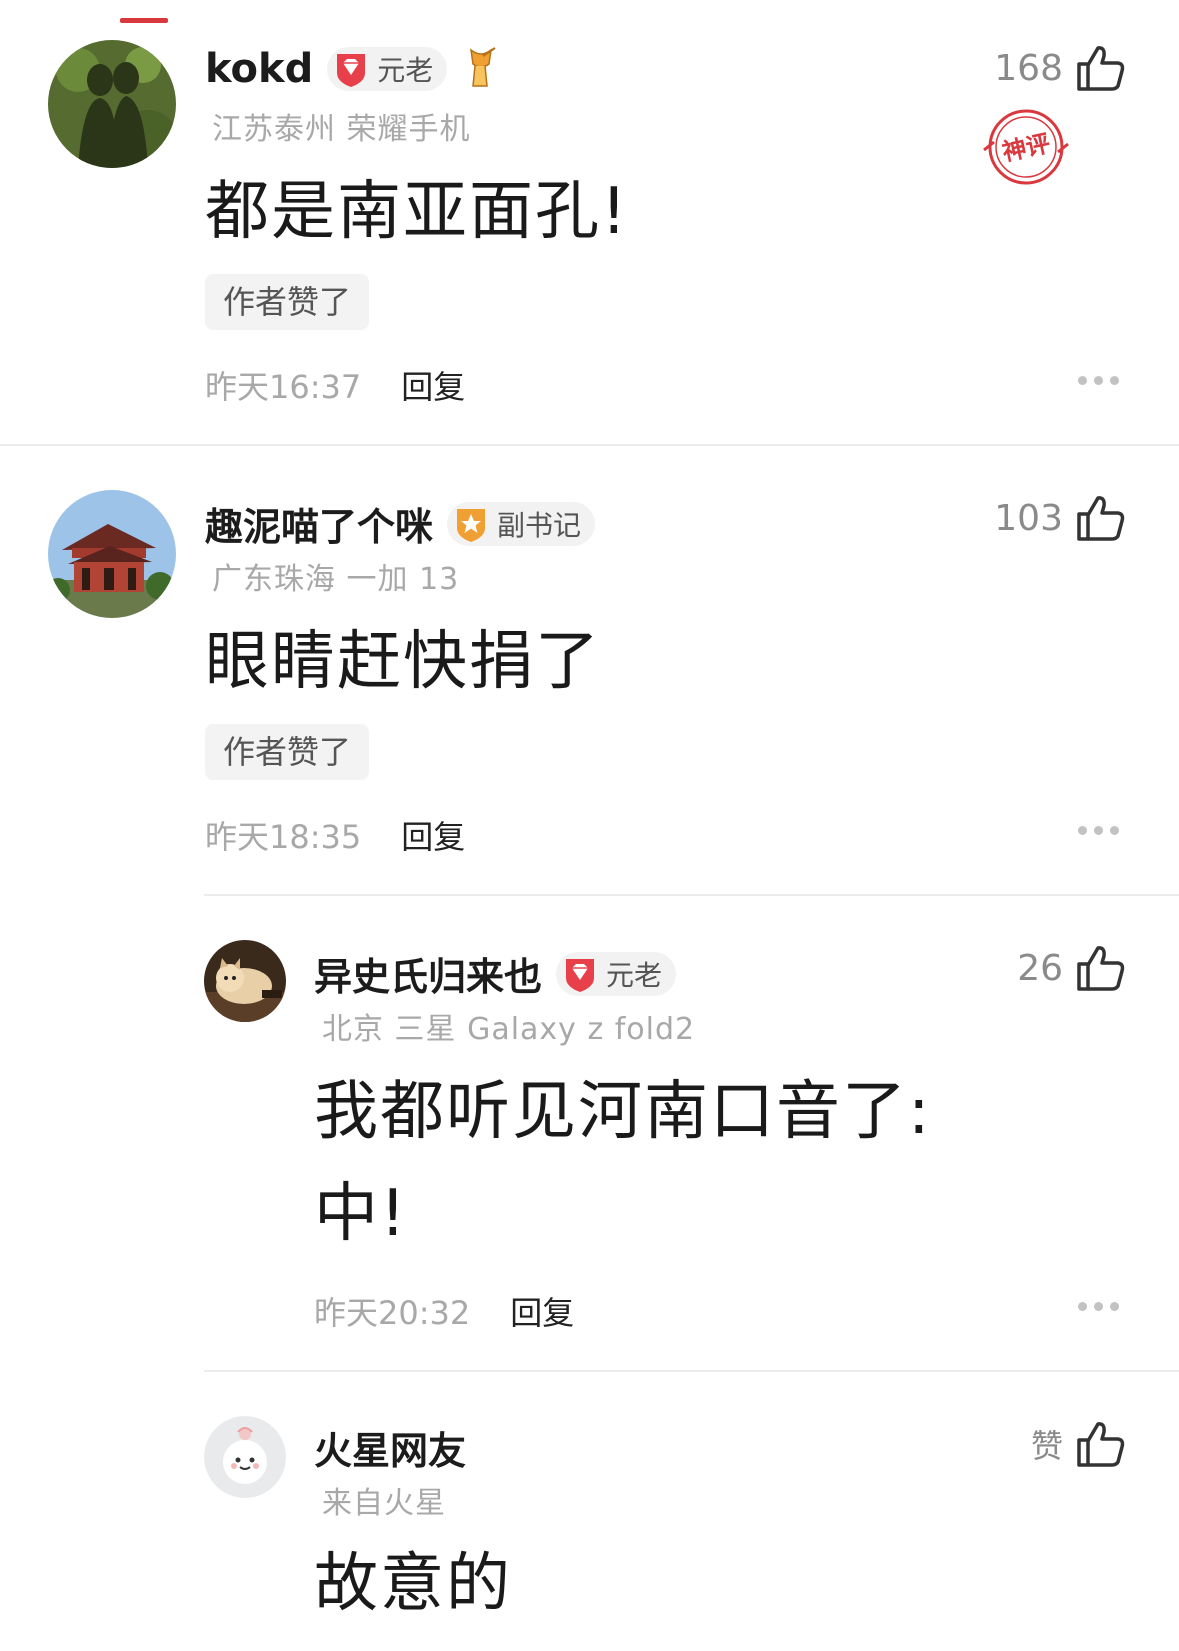 The height and width of the screenshot is (1651, 1179). Describe the element at coordinates (417, 212) in the screenshot. I see `comment-text: 都是南亚面孔!` at that location.